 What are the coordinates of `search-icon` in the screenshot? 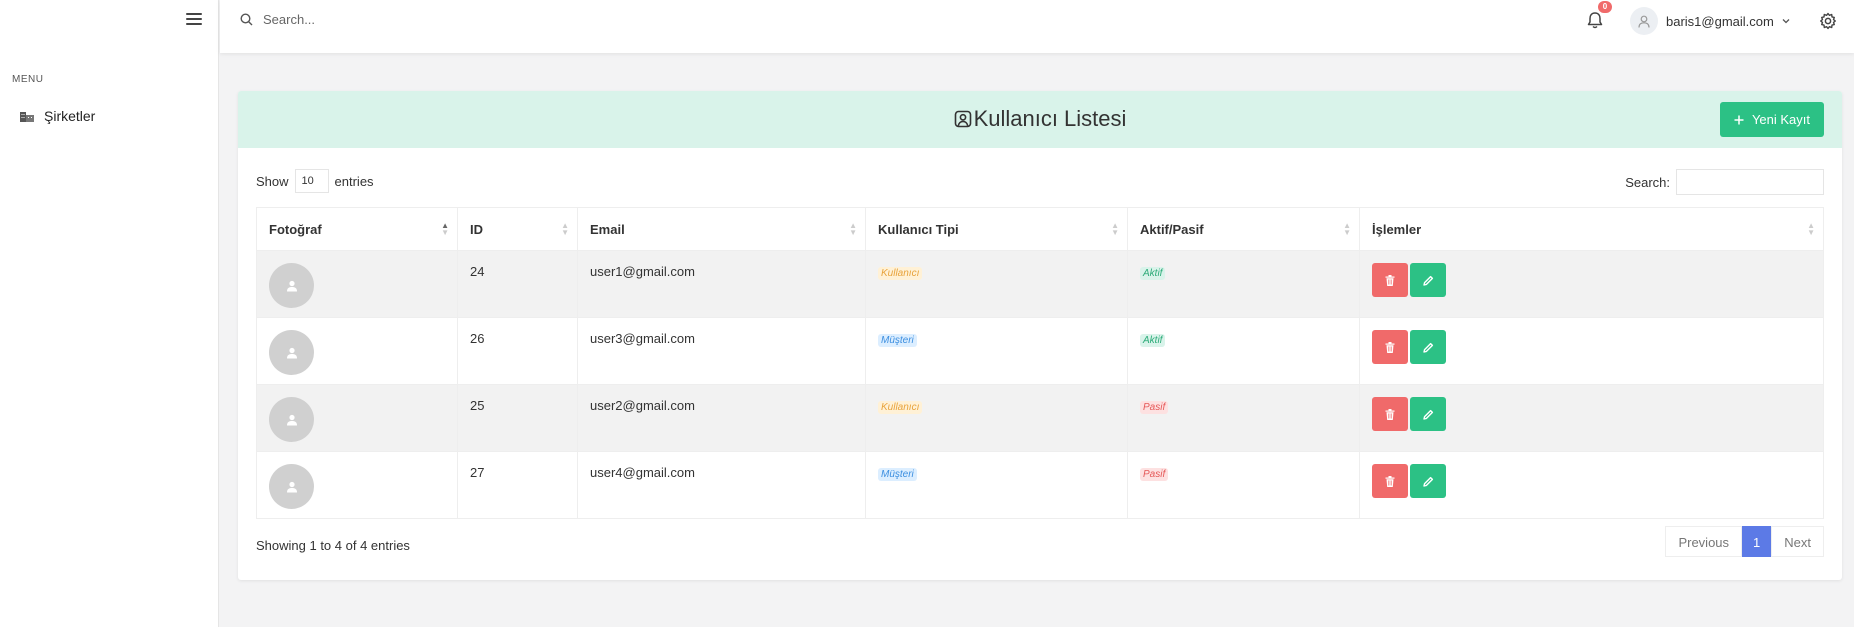 It's located at (246, 19).